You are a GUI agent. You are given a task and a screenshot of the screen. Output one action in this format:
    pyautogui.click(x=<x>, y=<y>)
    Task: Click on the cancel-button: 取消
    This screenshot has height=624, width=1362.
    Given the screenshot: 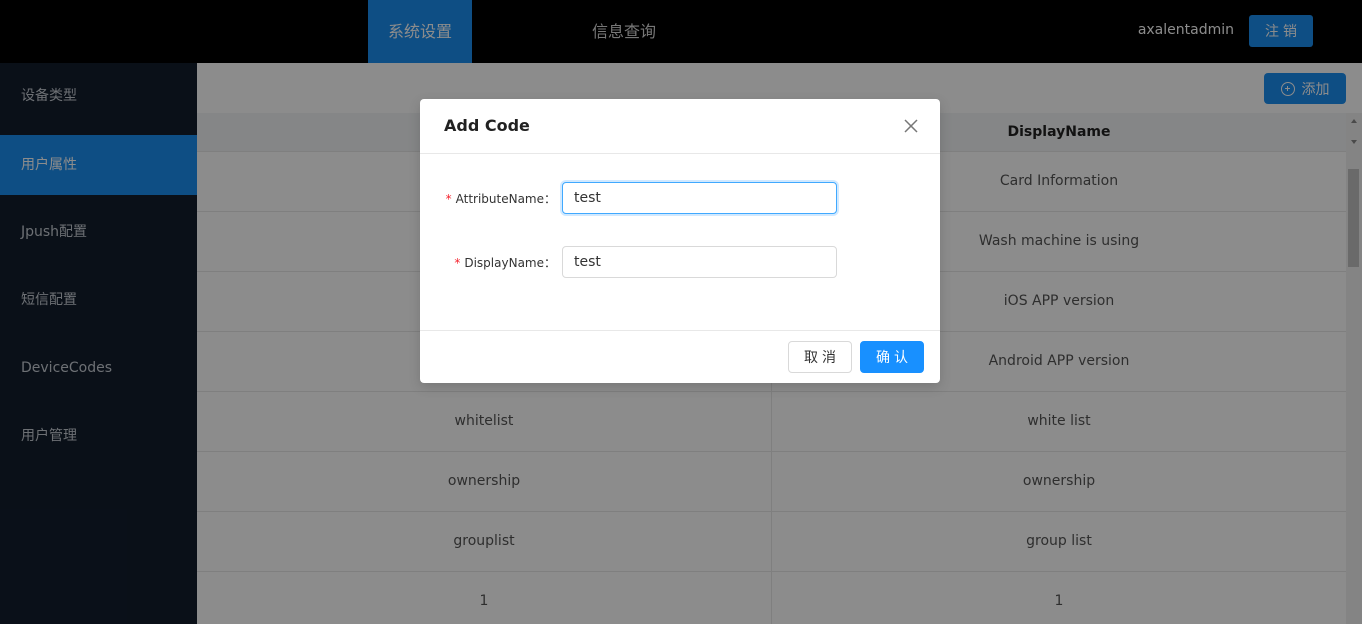 What is the action you would take?
    pyautogui.click(x=820, y=357)
    